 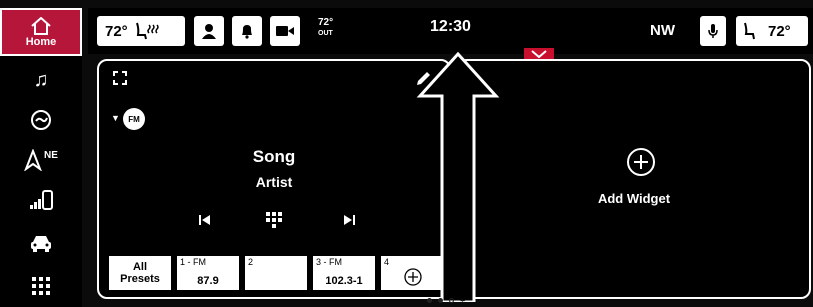 I want to click on heated-seat-icon, so click(x=147, y=31).